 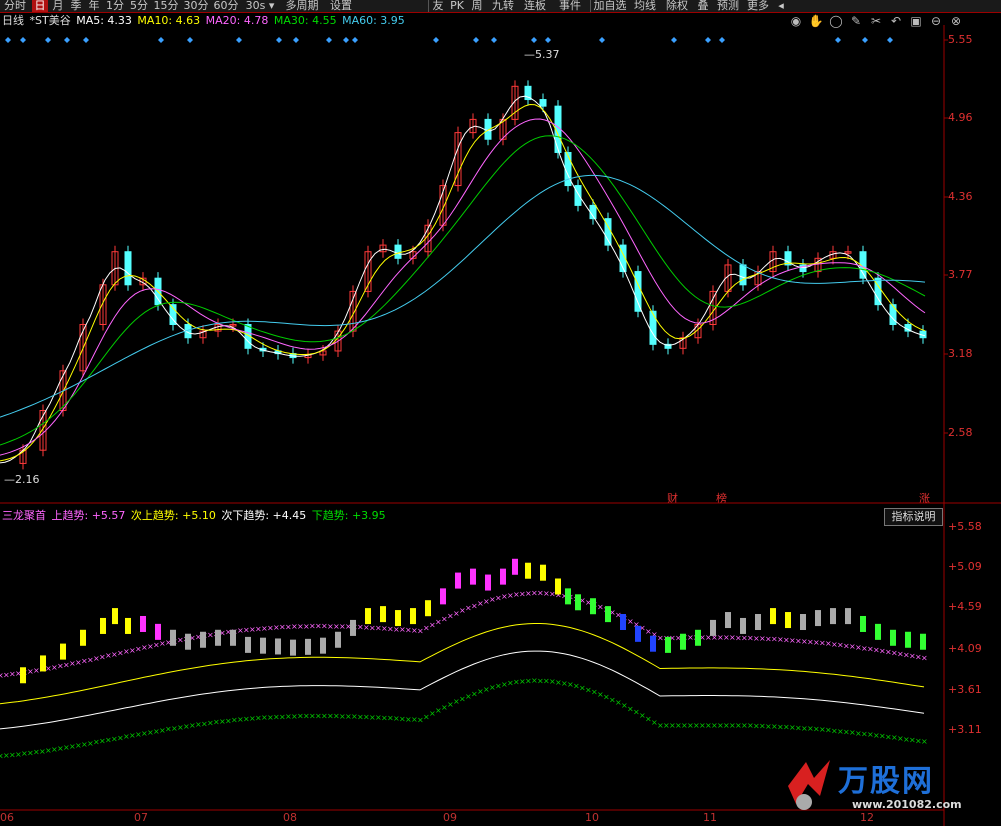 What do you see at coordinates (535, 6) in the screenshot?
I see `toolbar-item: 连板` at bounding box center [535, 6].